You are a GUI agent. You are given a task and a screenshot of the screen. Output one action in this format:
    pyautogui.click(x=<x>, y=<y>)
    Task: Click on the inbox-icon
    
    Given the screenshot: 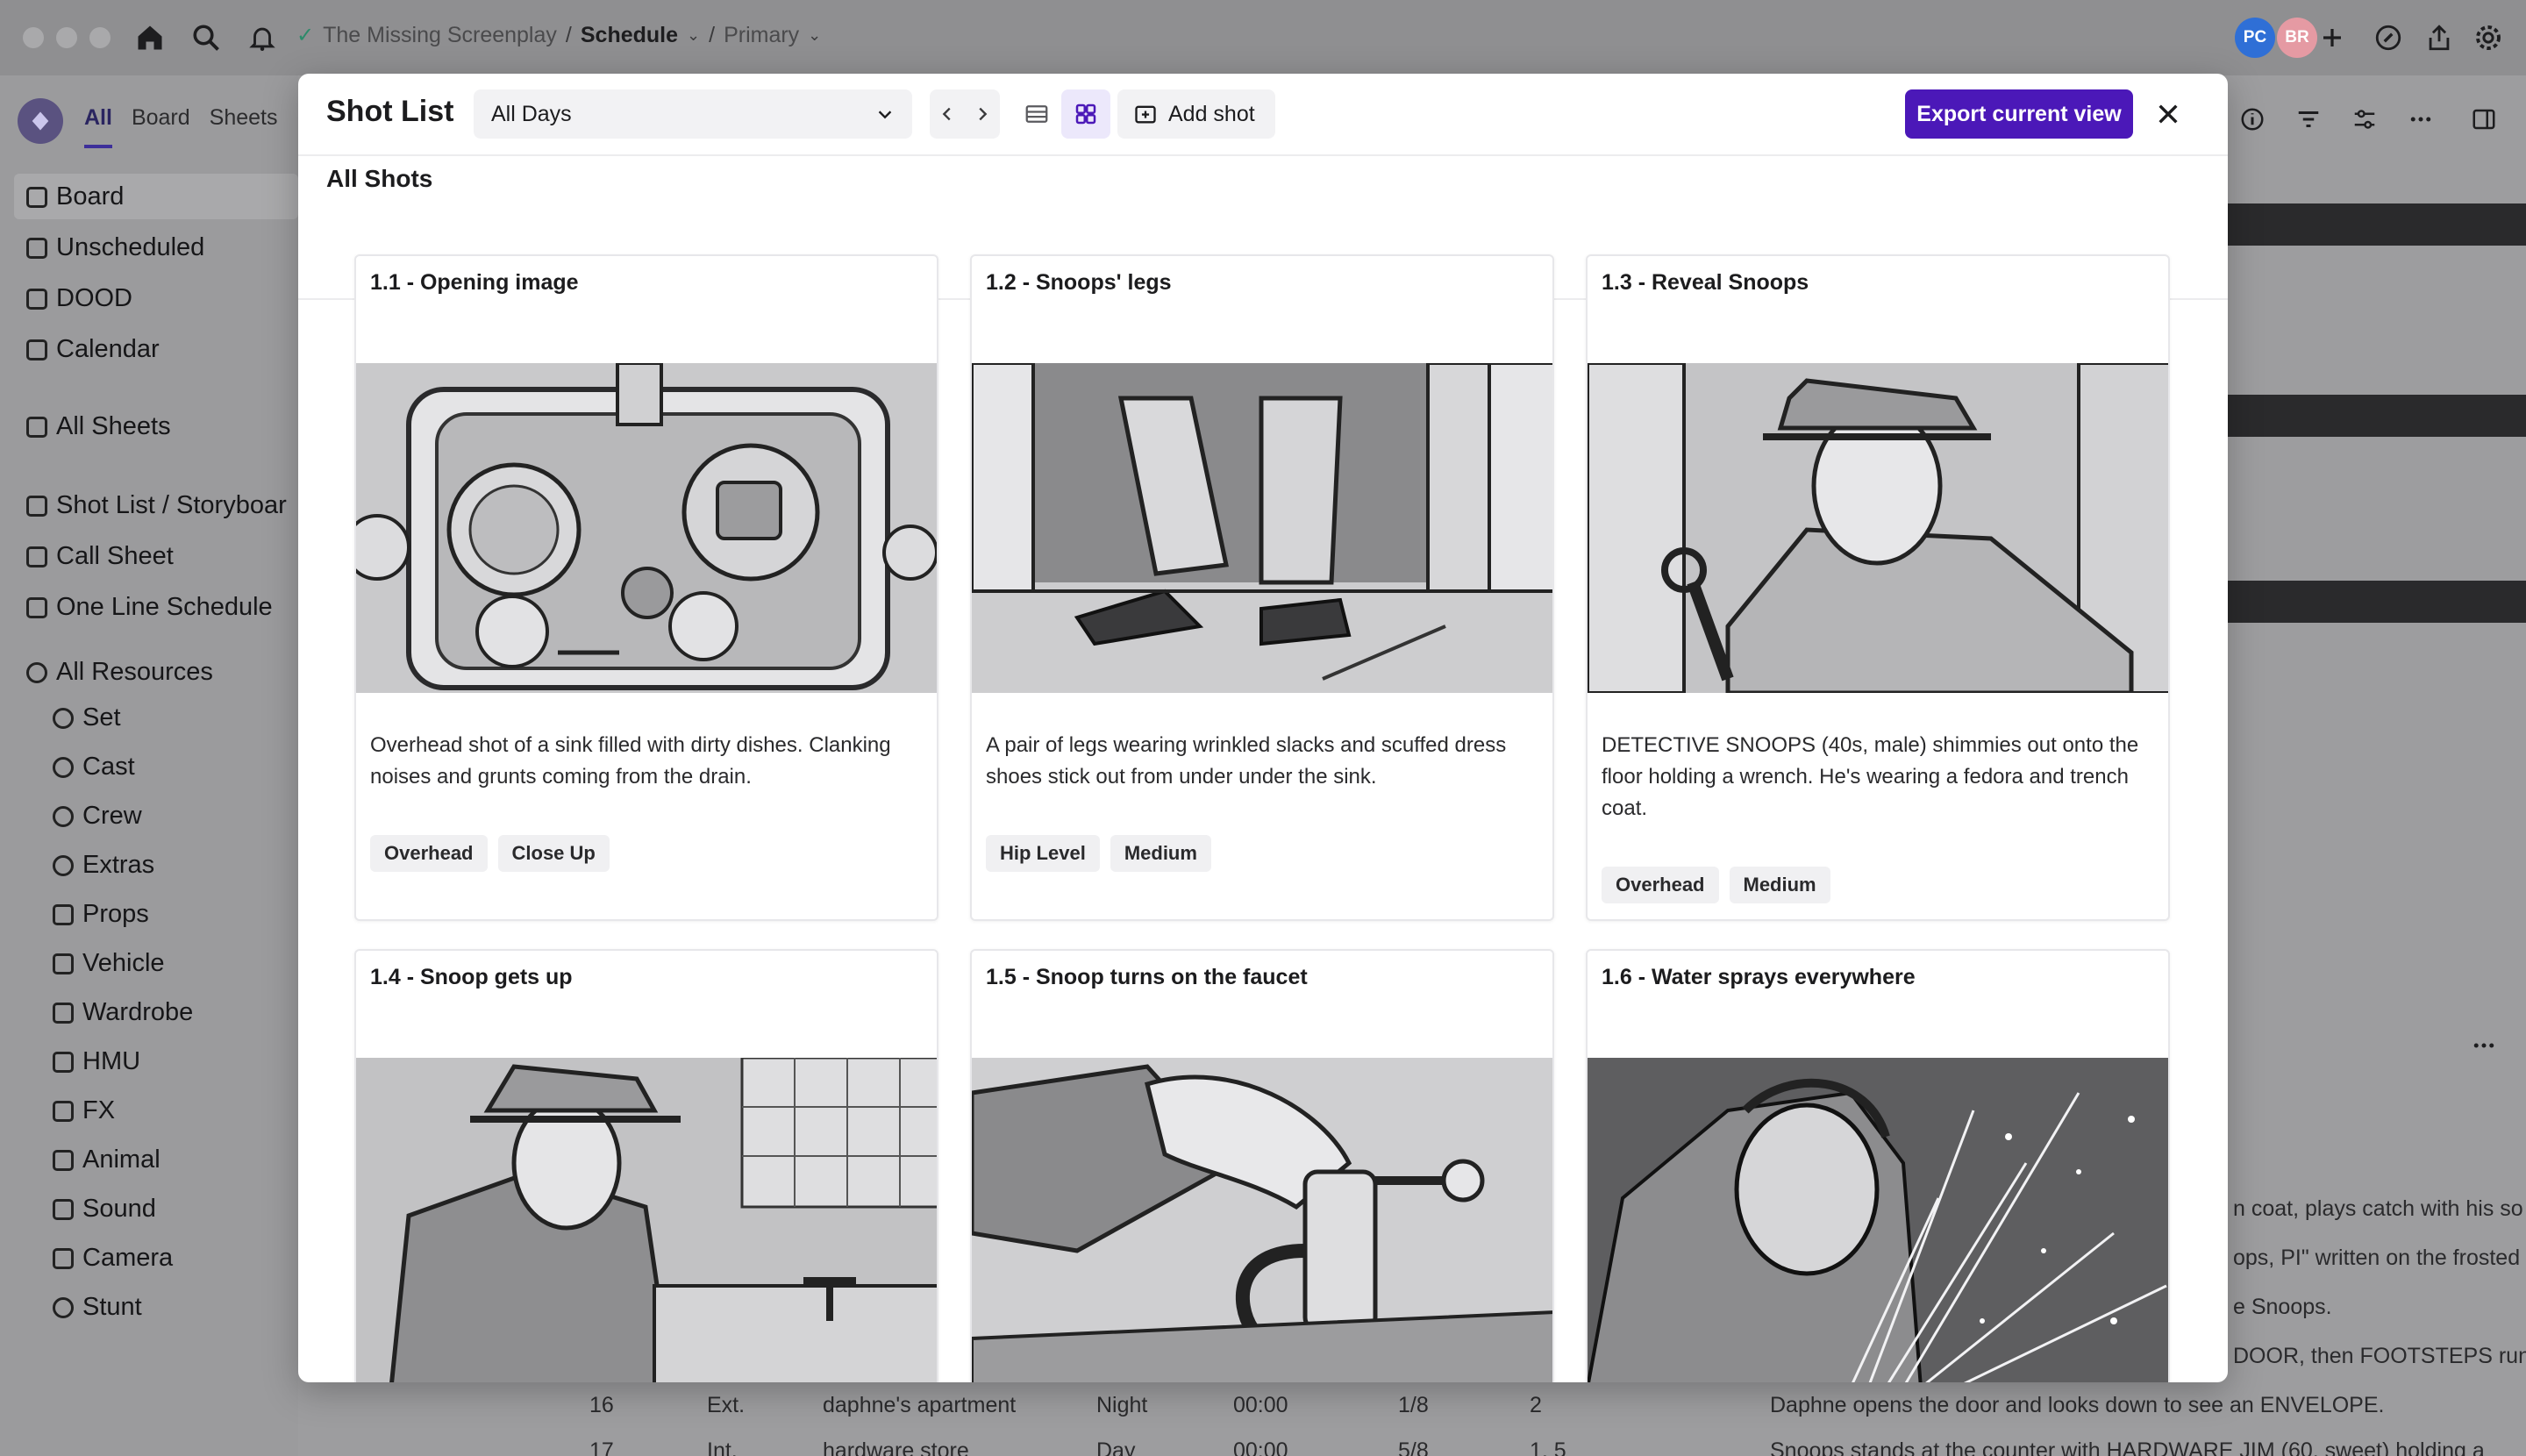 What is the action you would take?
    pyautogui.click(x=36, y=248)
    